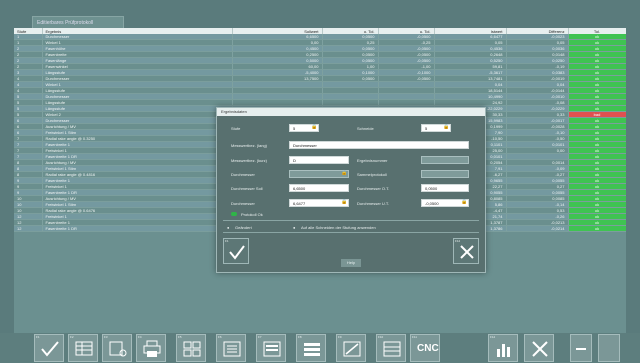 This screenshot has height=363, width=640. I want to click on minimize-button, so click(581, 348).